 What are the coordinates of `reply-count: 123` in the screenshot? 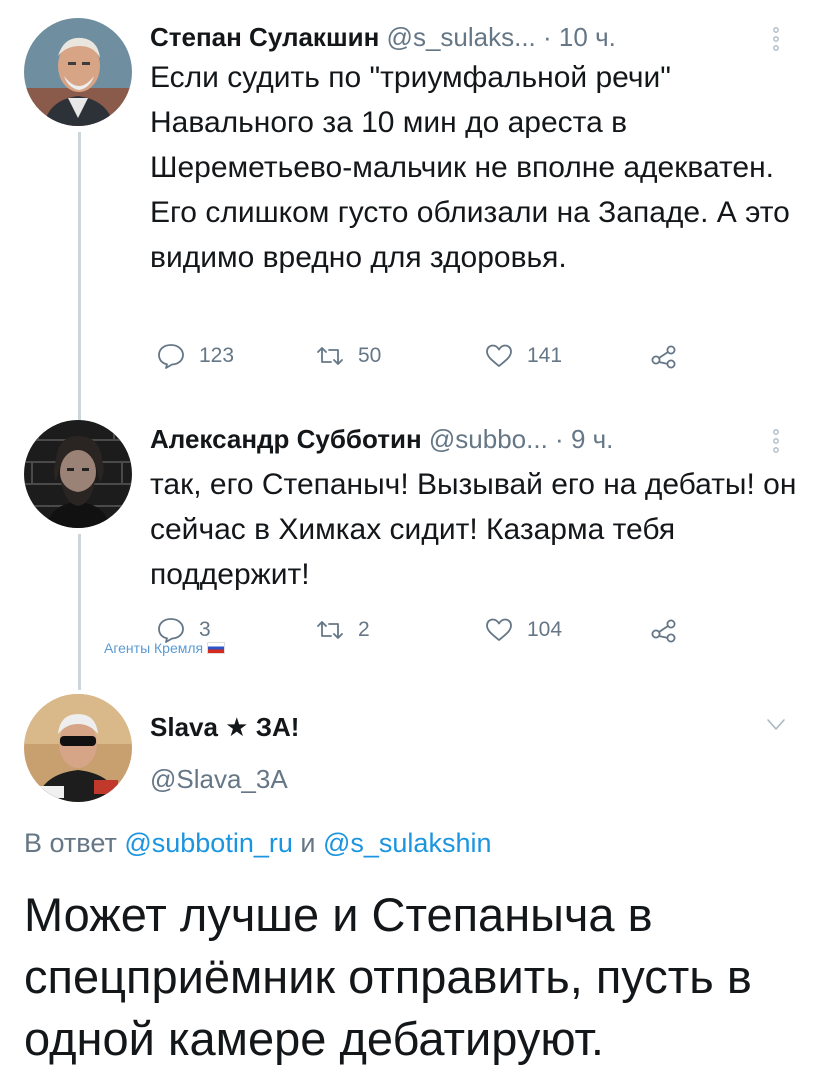 It's located at (217, 355).